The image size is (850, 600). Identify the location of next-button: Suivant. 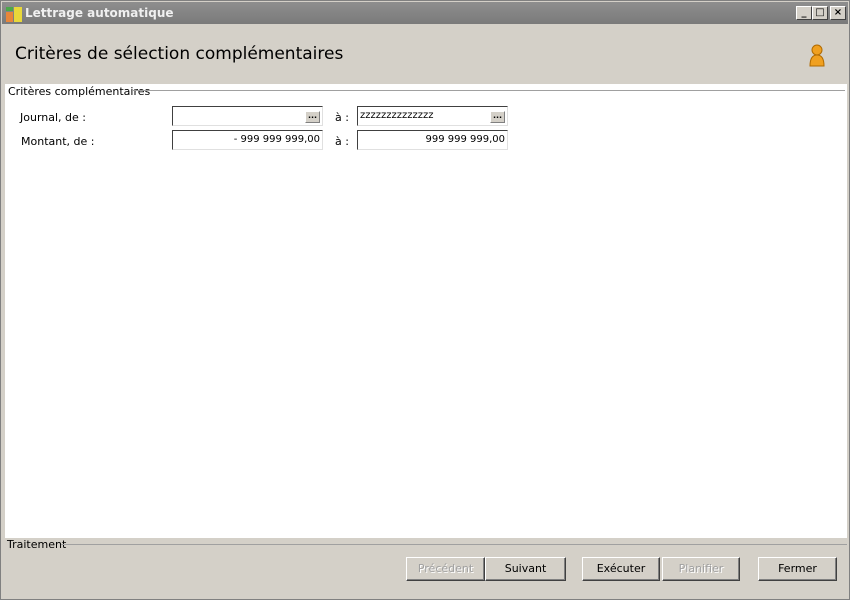
(525, 569).